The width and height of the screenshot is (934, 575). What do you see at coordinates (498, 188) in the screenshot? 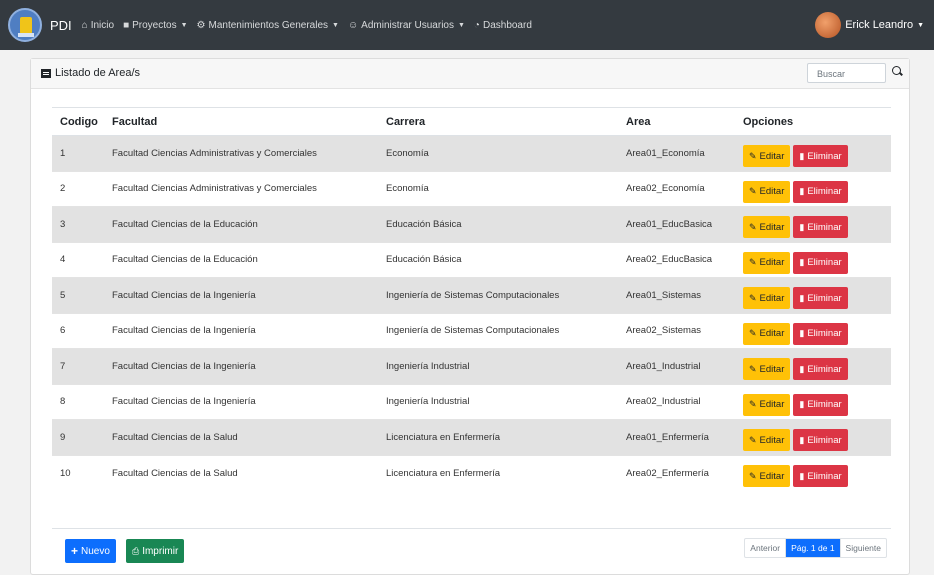
I see `table-cell: Economía` at bounding box center [498, 188].